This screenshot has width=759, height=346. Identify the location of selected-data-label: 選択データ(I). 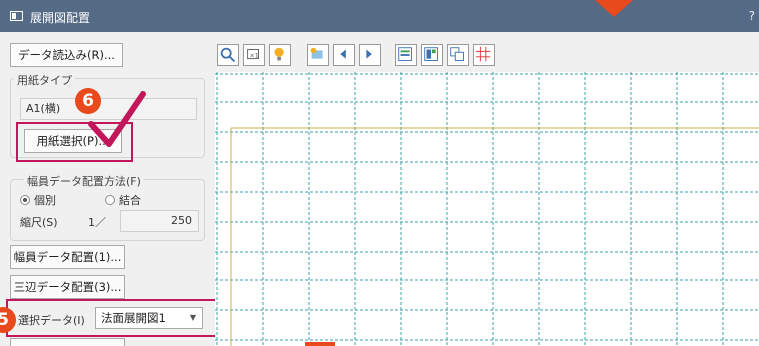
(51, 320).